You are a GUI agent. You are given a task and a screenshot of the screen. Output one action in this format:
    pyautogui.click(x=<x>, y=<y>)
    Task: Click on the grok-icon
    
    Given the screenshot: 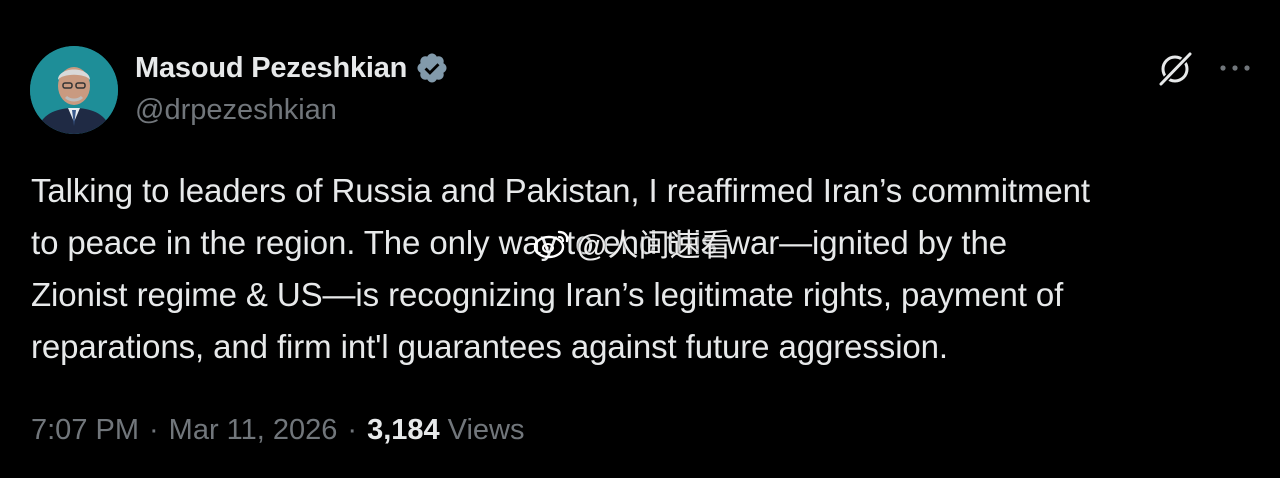 What is the action you would take?
    pyautogui.click(x=1175, y=68)
    